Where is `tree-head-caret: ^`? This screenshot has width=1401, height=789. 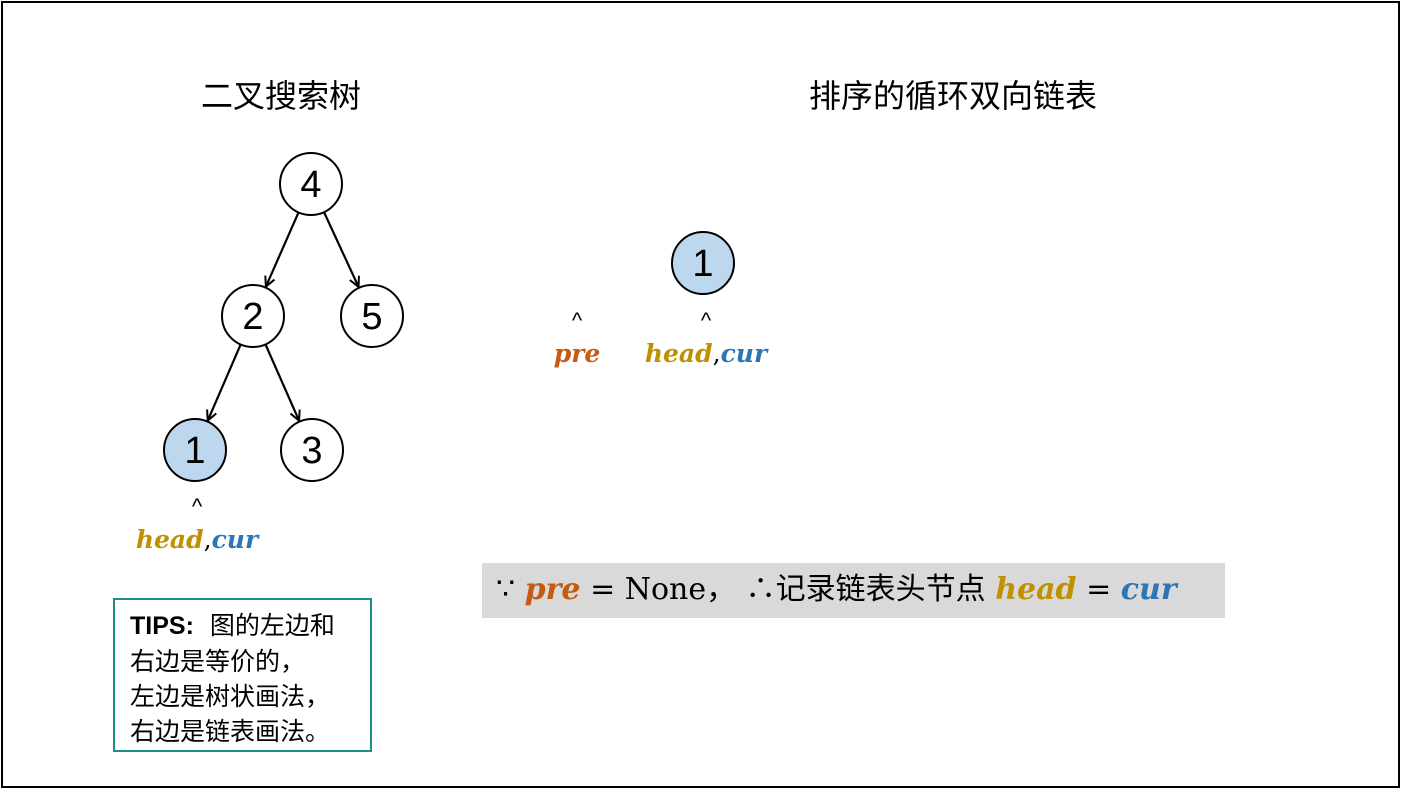 tree-head-caret: ^ is located at coordinates (197, 506).